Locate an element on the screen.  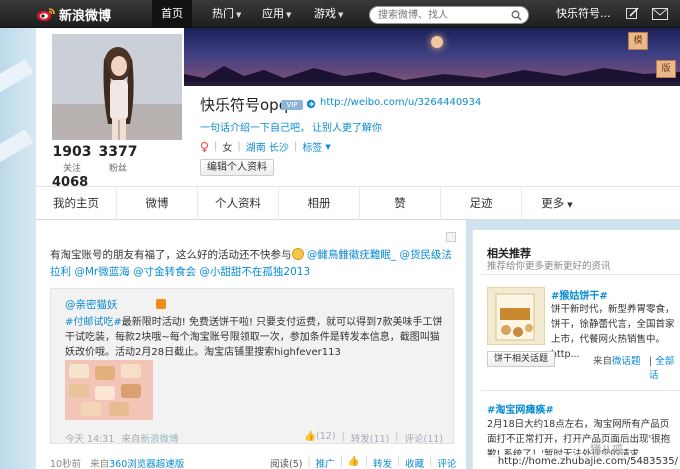
link-icon is located at coordinates (311, 104).